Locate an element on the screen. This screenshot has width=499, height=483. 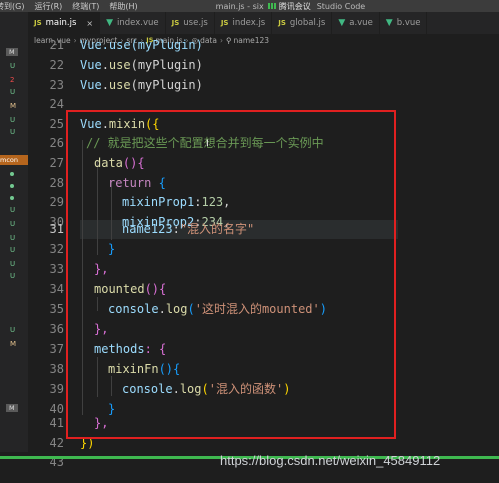
line-number: 34 is located at coordinates (56, 289).